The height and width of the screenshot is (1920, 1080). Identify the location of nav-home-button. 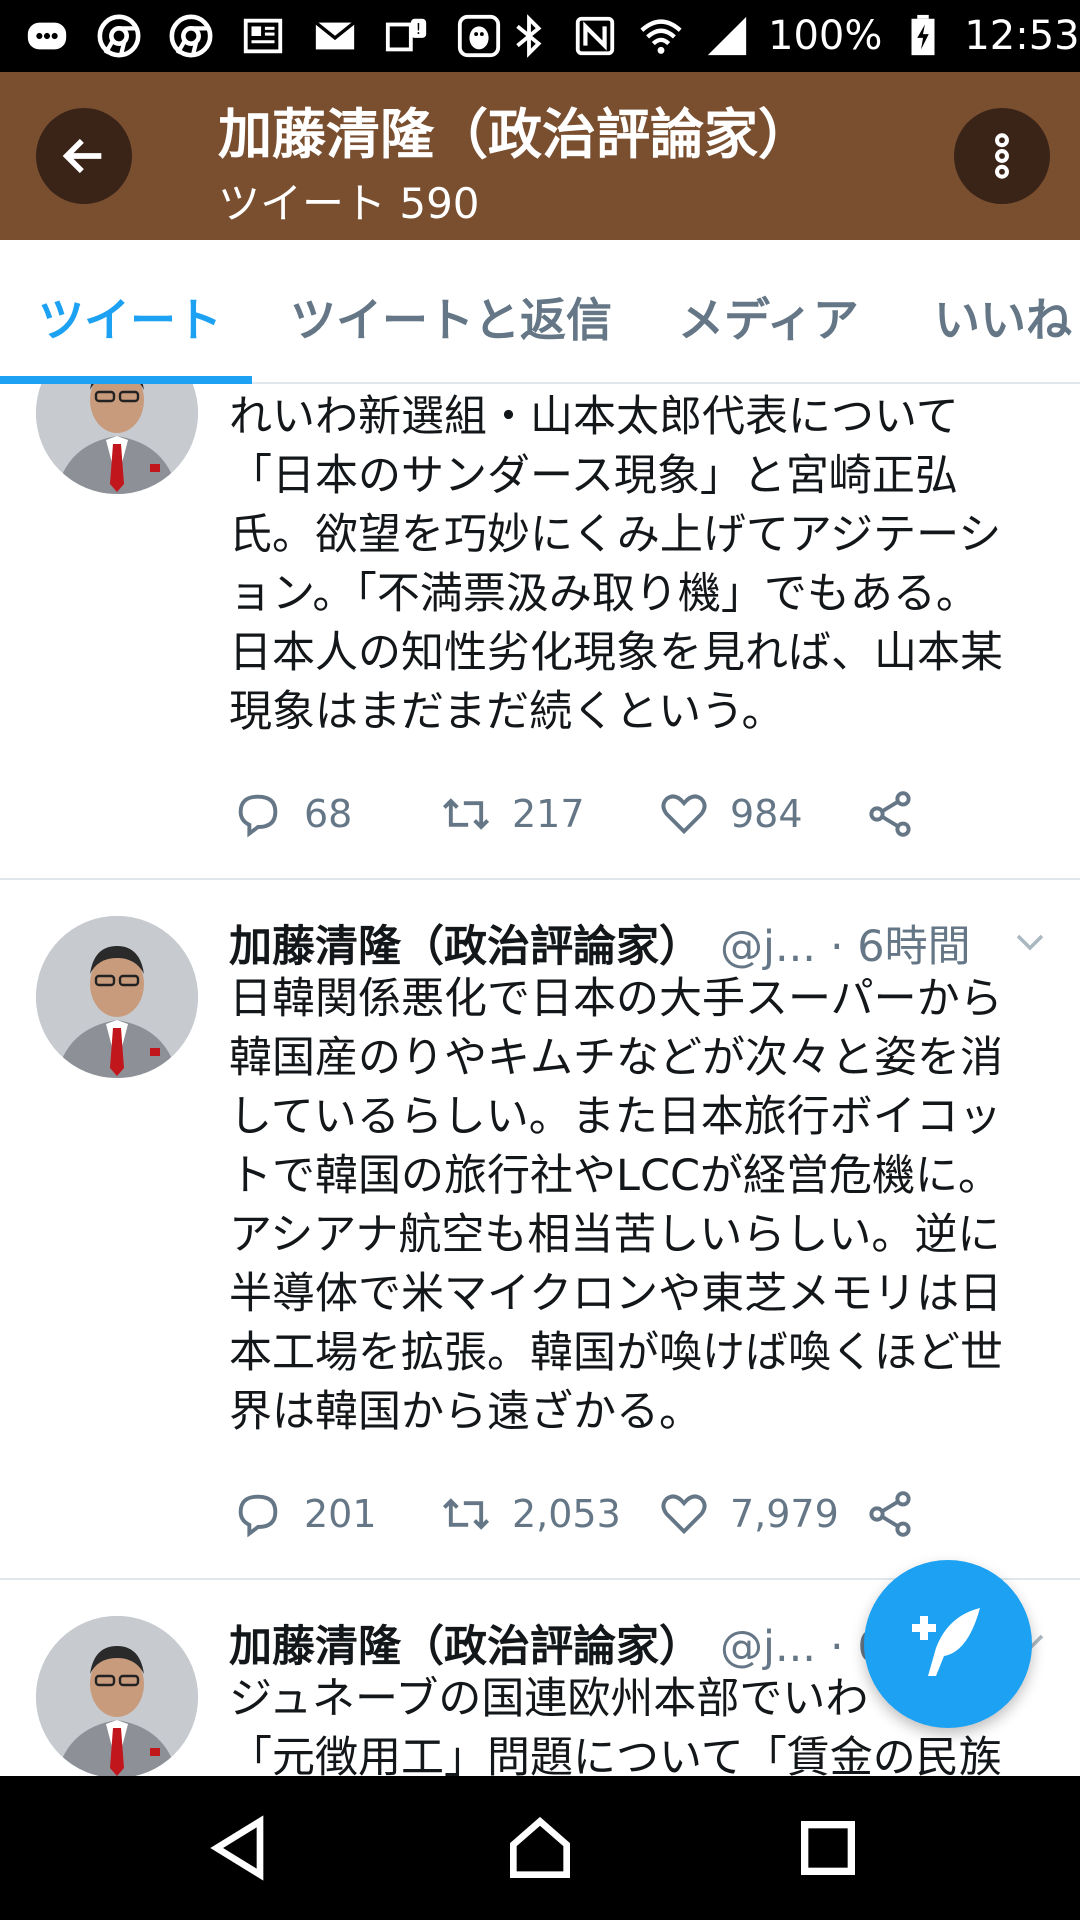
(540, 1848).